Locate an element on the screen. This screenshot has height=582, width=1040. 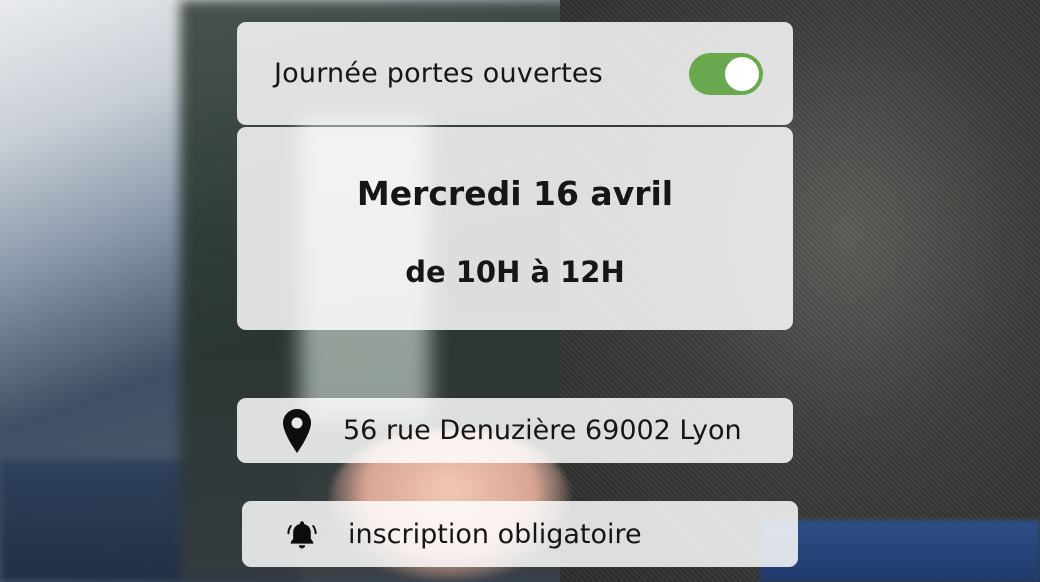
open-day-label: Journée portes ouvertes is located at coordinates (438, 73).